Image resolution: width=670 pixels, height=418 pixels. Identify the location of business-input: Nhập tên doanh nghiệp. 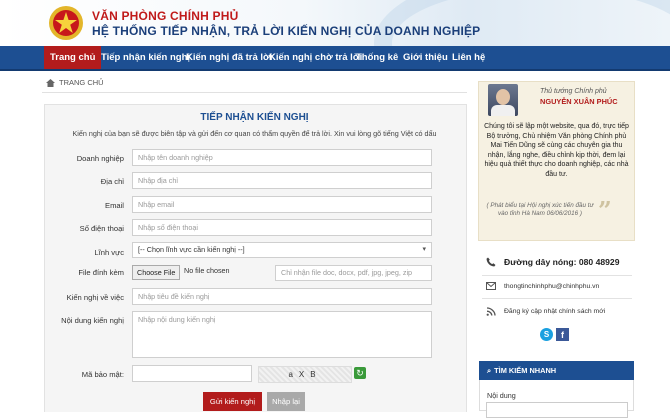
(282, 157).